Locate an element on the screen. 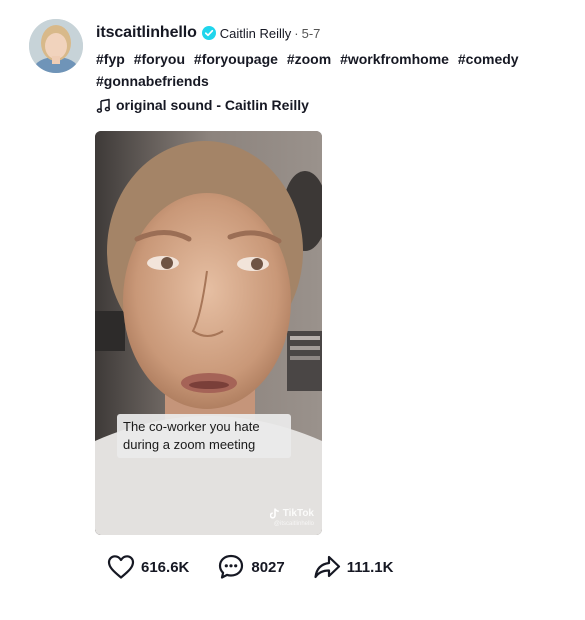  avatar-image is located at coordinates (56, 46).